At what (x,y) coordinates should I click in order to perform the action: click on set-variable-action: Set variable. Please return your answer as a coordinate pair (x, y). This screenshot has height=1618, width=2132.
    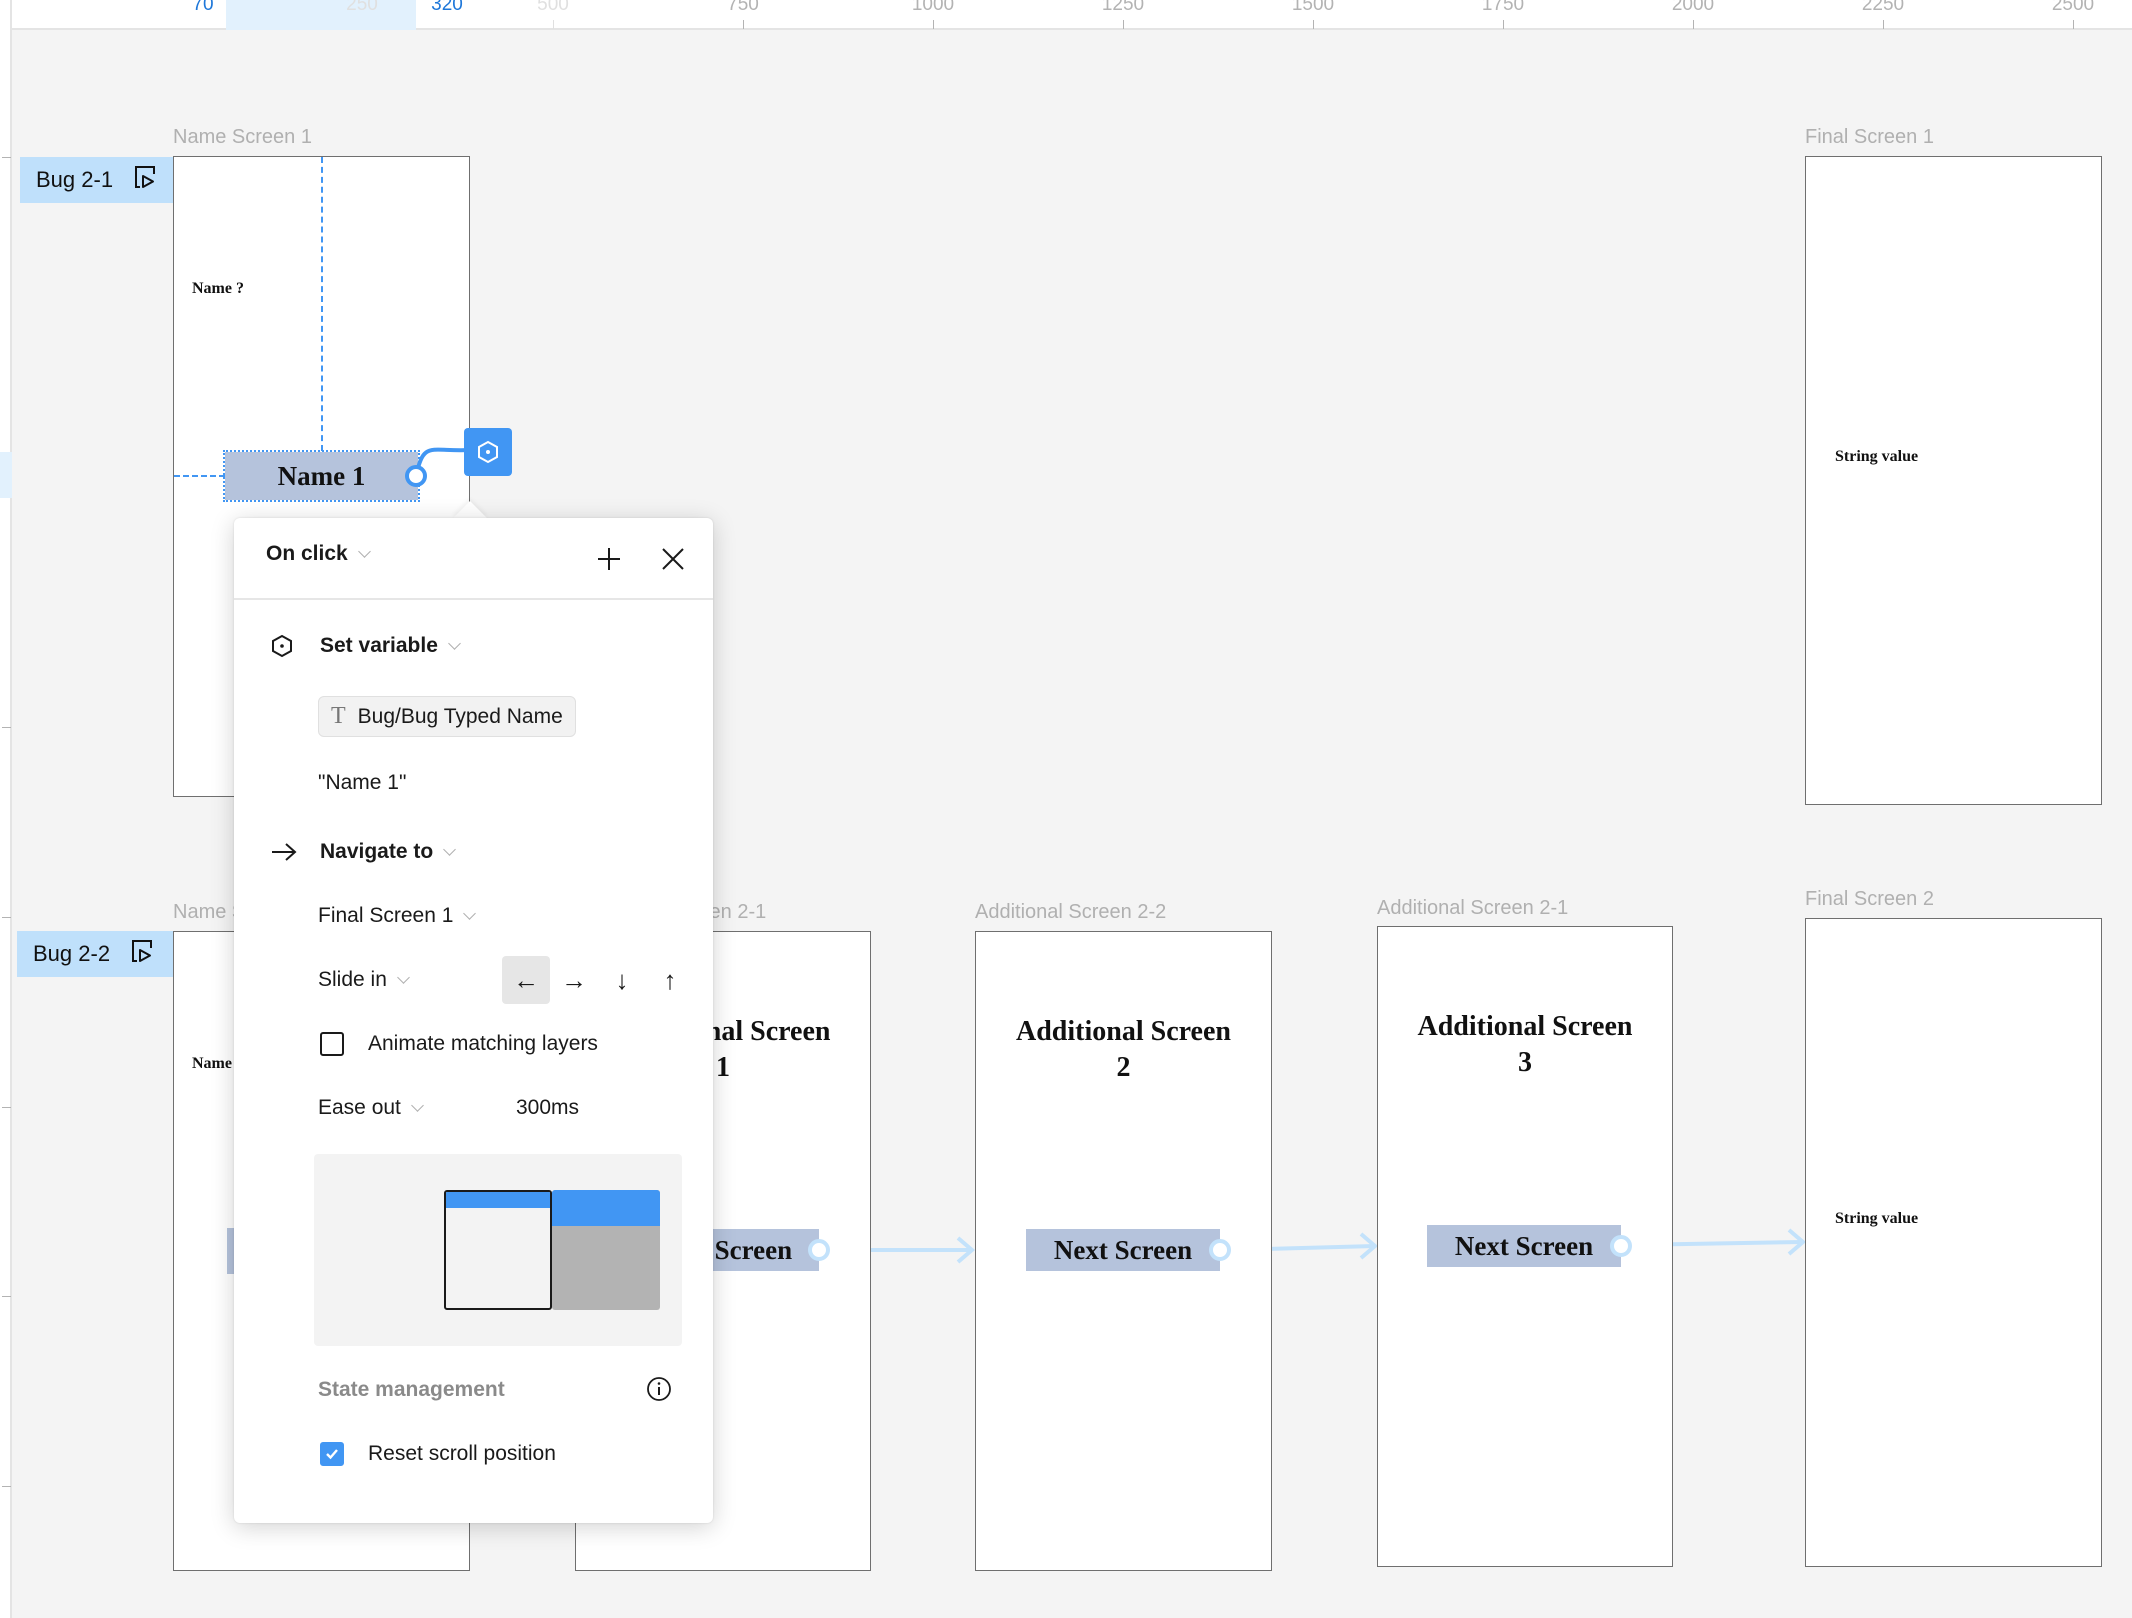
    Looking at the image, I should click on (365, 646).